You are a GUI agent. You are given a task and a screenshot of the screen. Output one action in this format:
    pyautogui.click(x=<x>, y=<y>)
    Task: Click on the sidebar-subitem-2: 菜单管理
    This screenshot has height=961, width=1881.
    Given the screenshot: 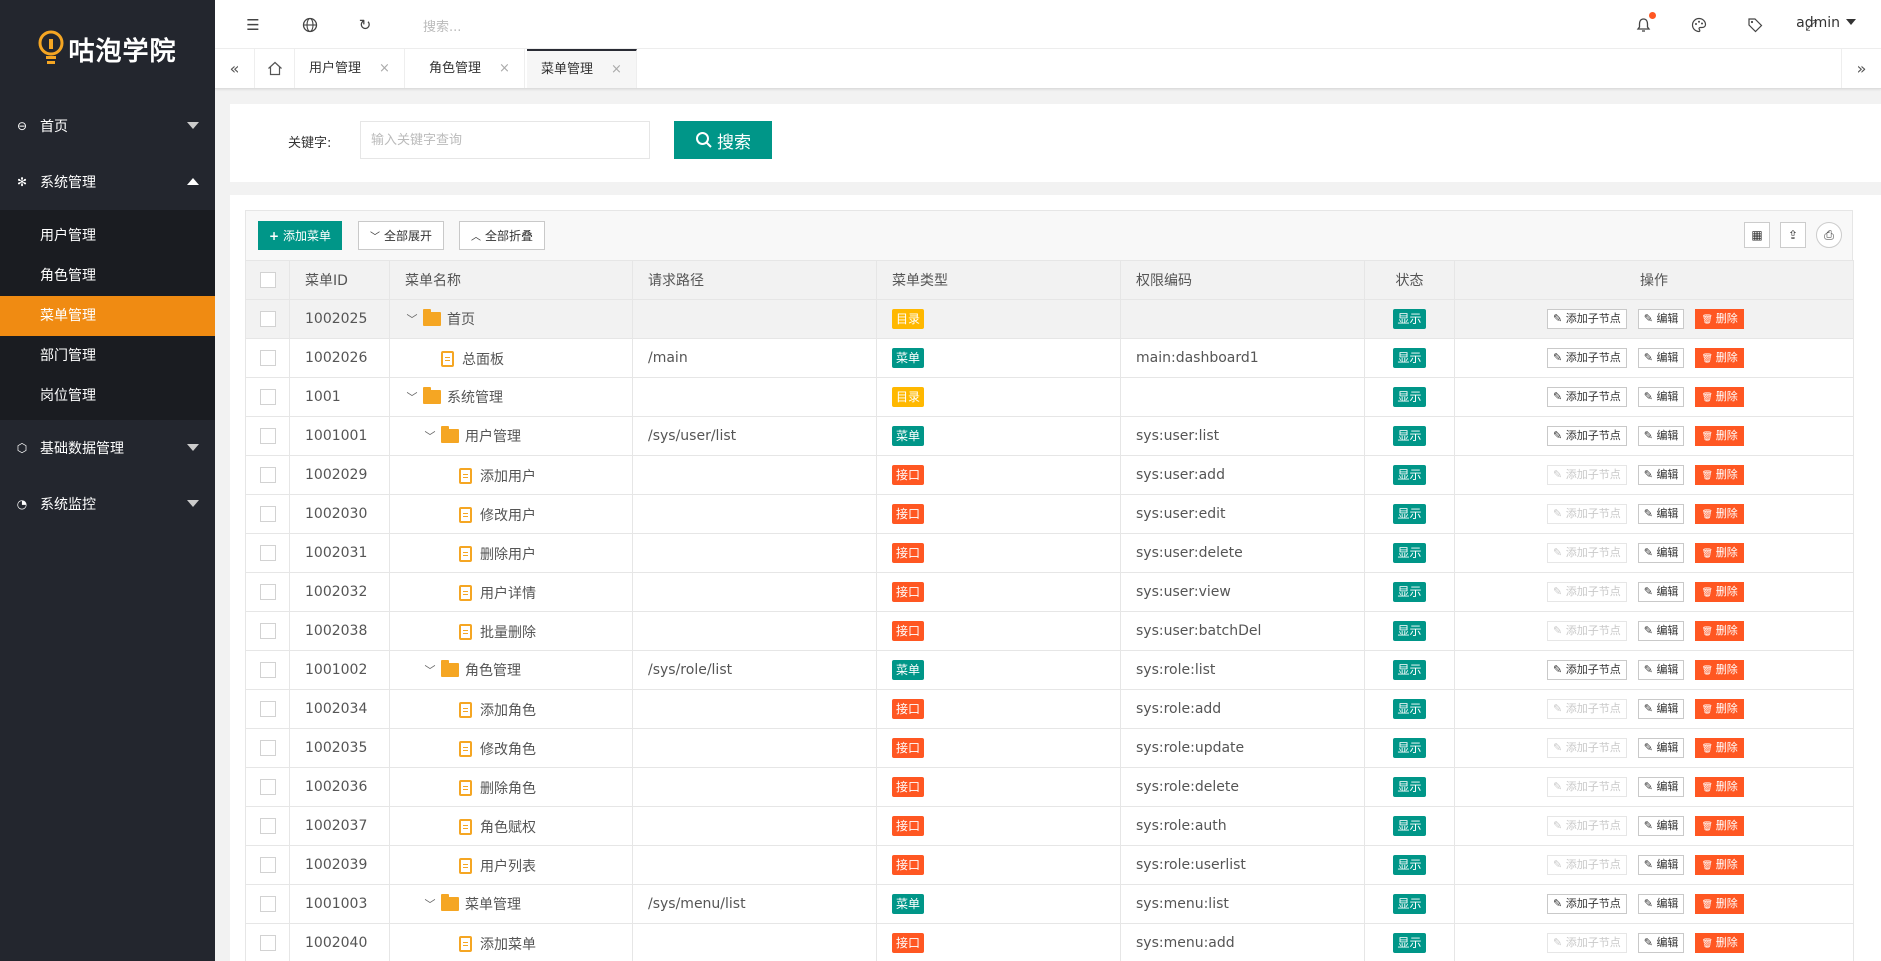 What is the action you would take?
    pyautogui.click(x=107, y=316)
    